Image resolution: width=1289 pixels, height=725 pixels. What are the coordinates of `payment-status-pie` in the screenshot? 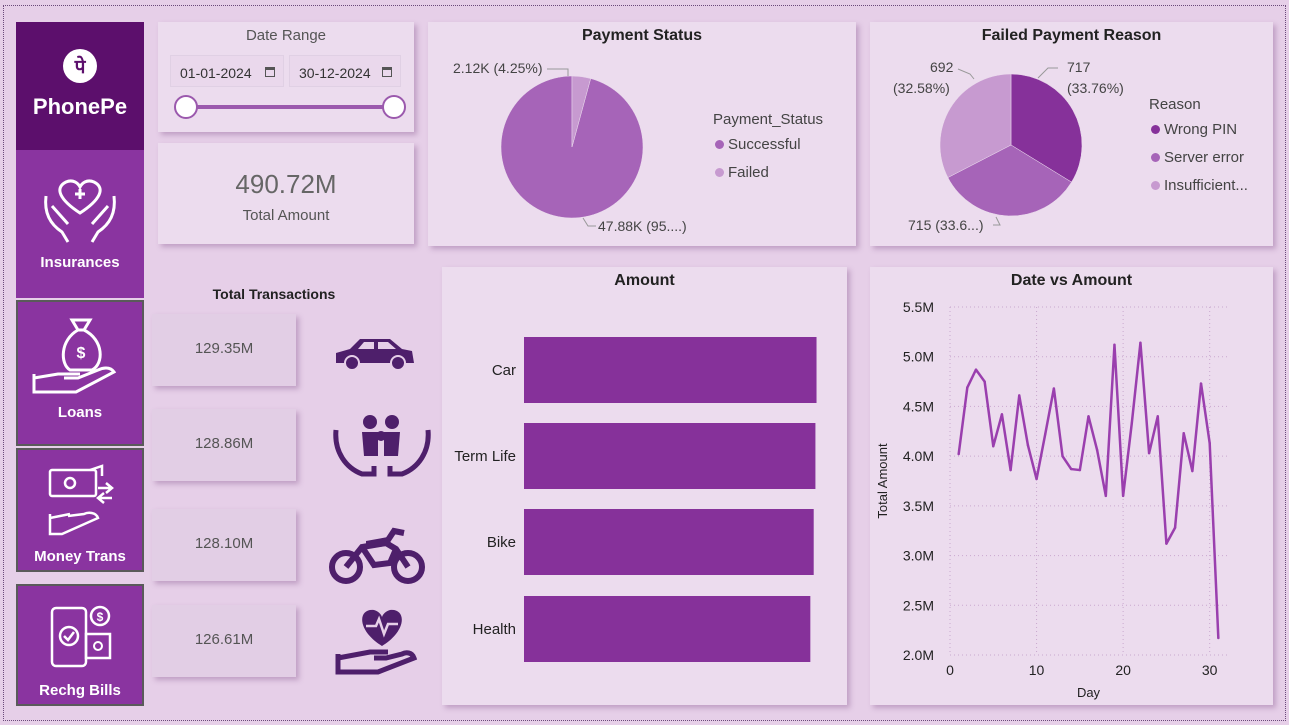 It's located at (642, 134).